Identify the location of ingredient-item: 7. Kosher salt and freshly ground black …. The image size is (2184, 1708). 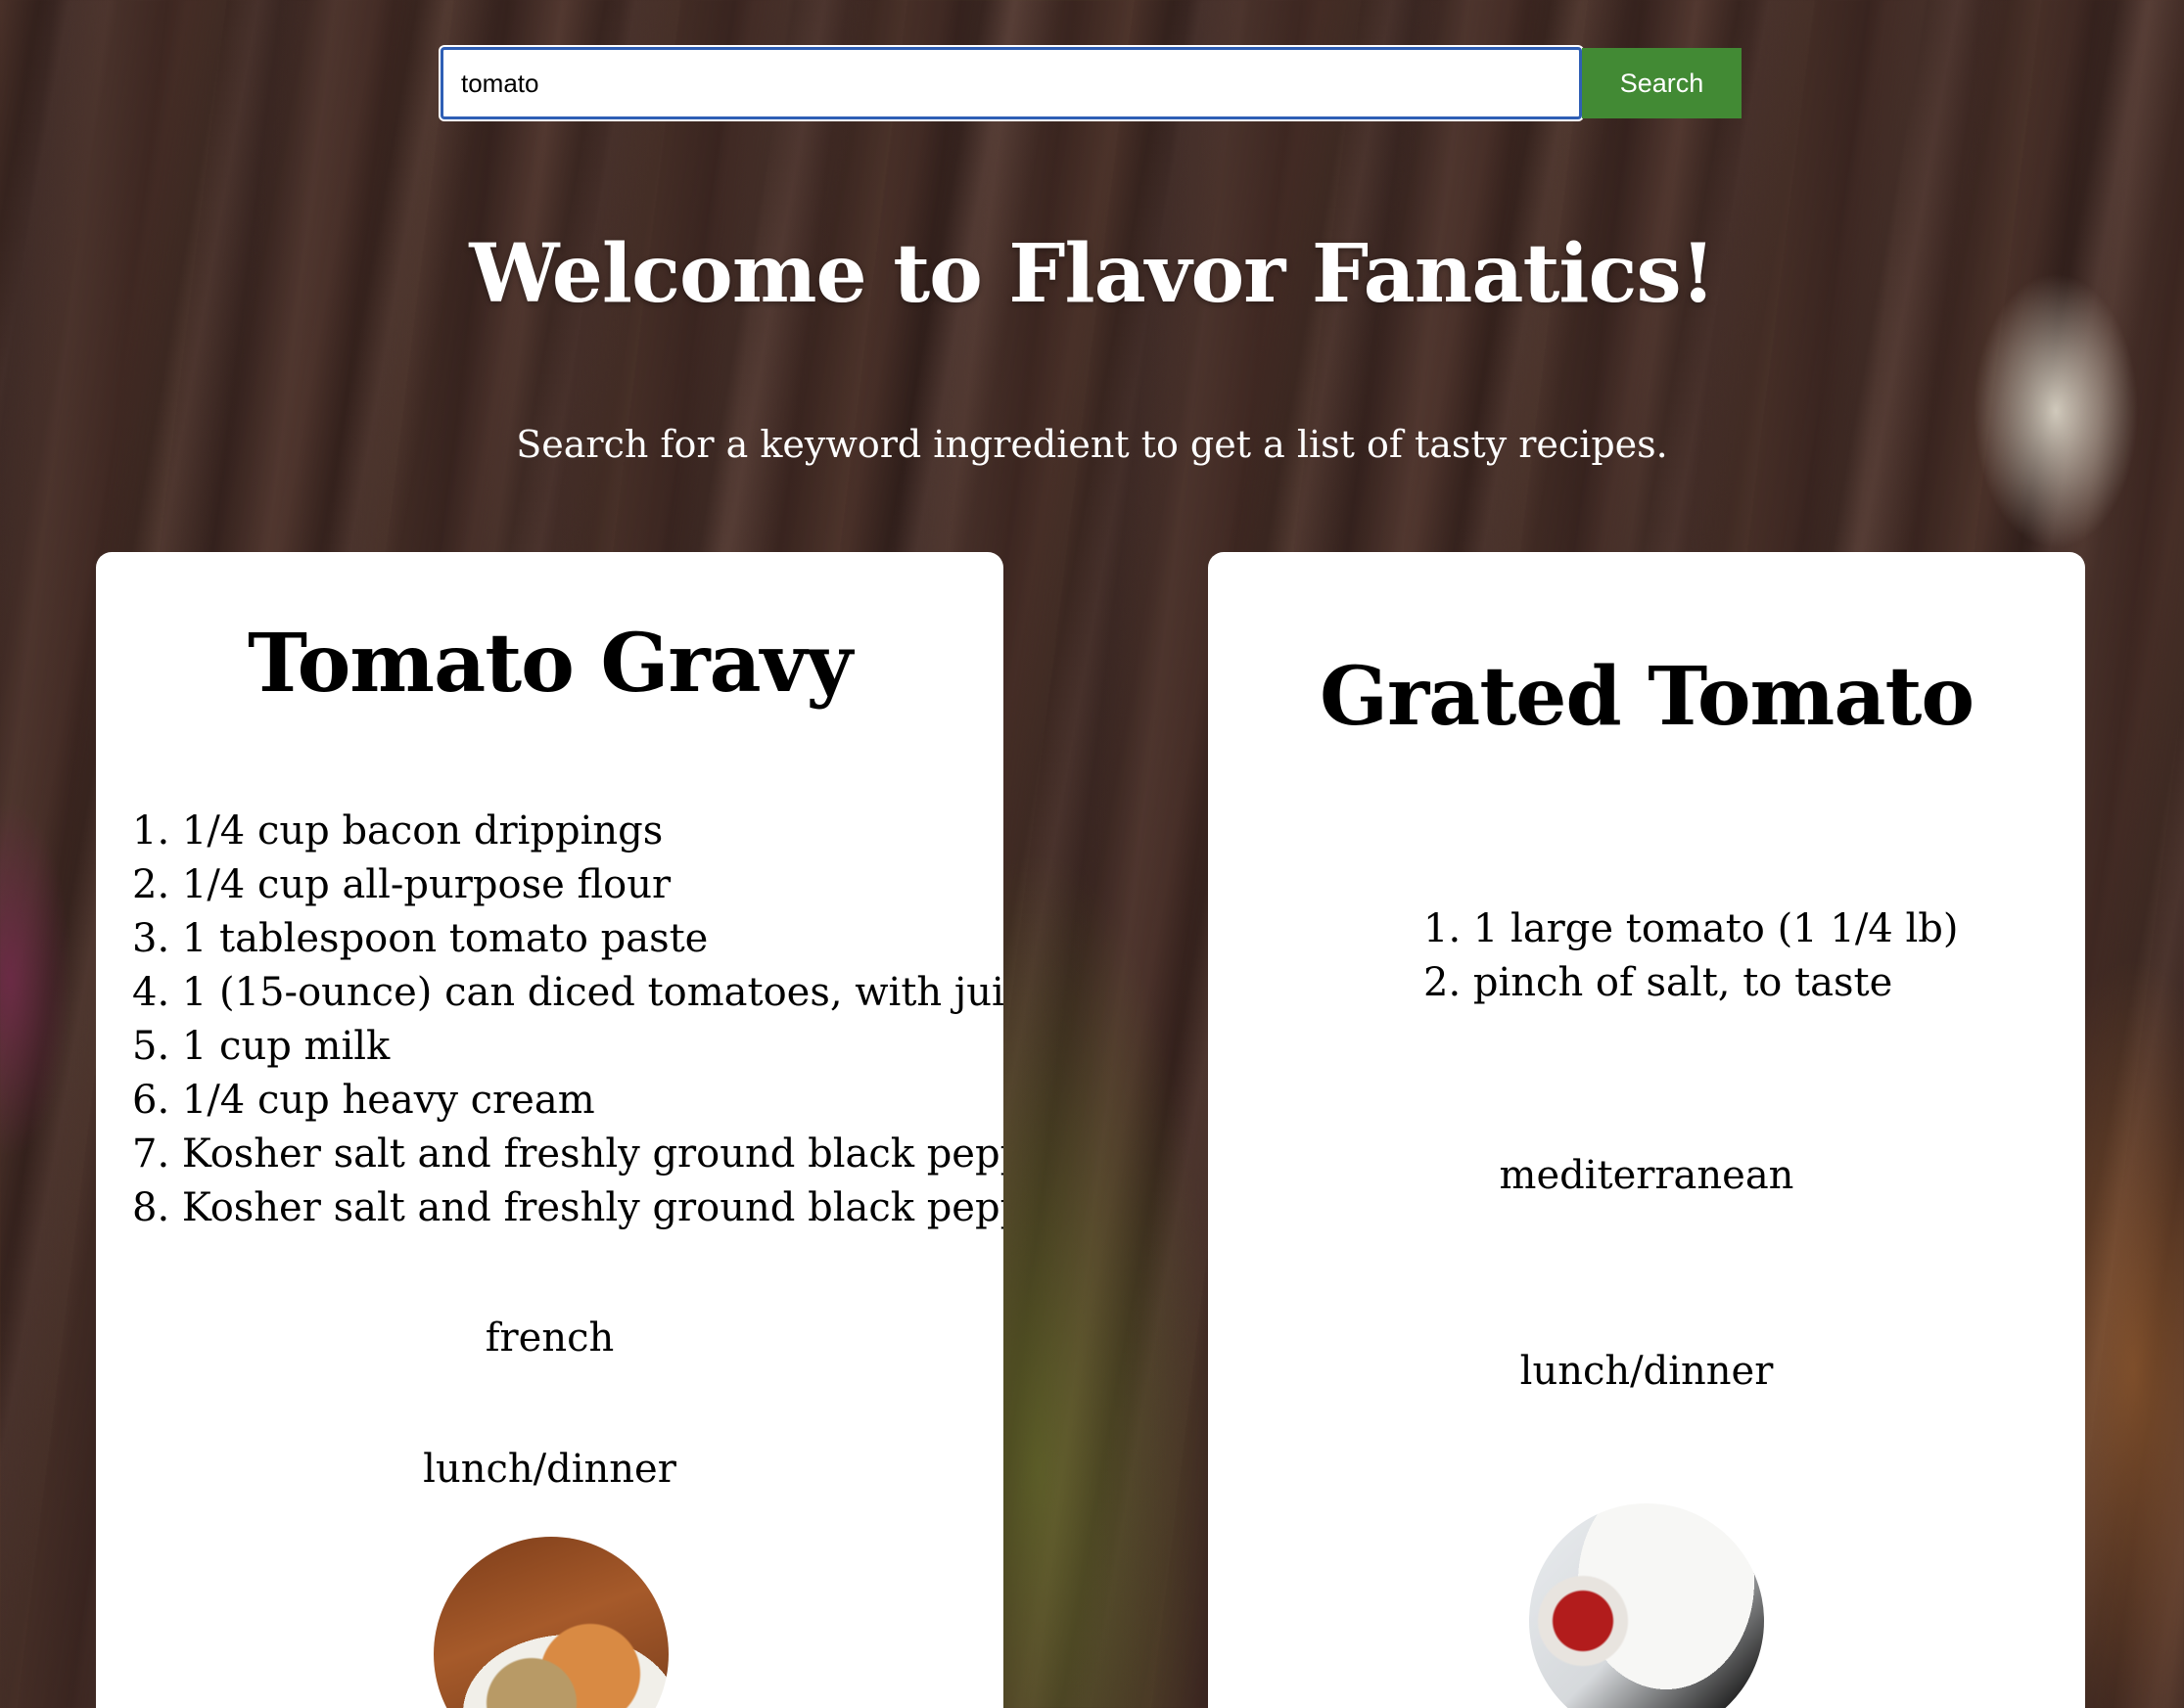
(567, 1154).